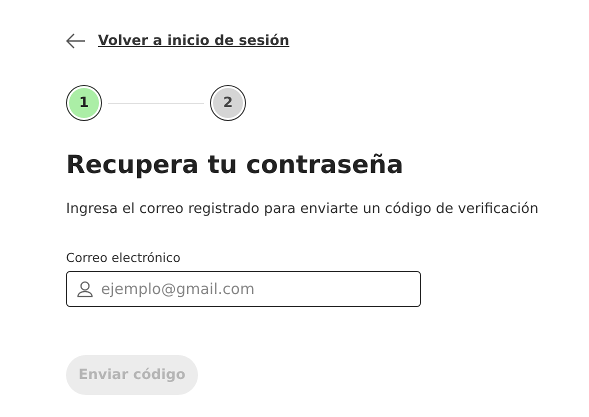  Describe the element at coordinates (85, 289) in the screenshot. I see `user-icon` at that location.